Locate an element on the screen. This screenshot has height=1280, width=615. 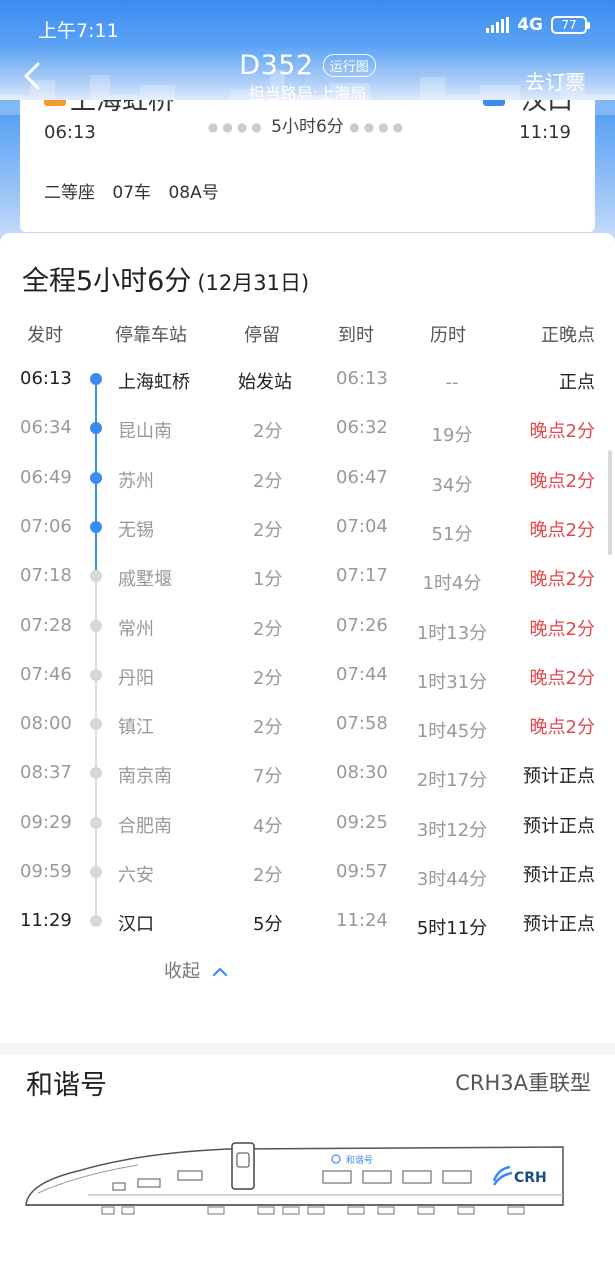
stop-row: 08:37 南京南 7分 08:30 2时17分 预计正点 is located at coordinates (307, 774).